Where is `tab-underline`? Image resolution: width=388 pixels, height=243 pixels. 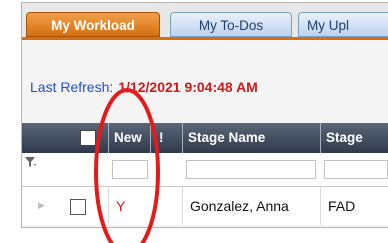 tab-underline is located at coordinates (205, 38).